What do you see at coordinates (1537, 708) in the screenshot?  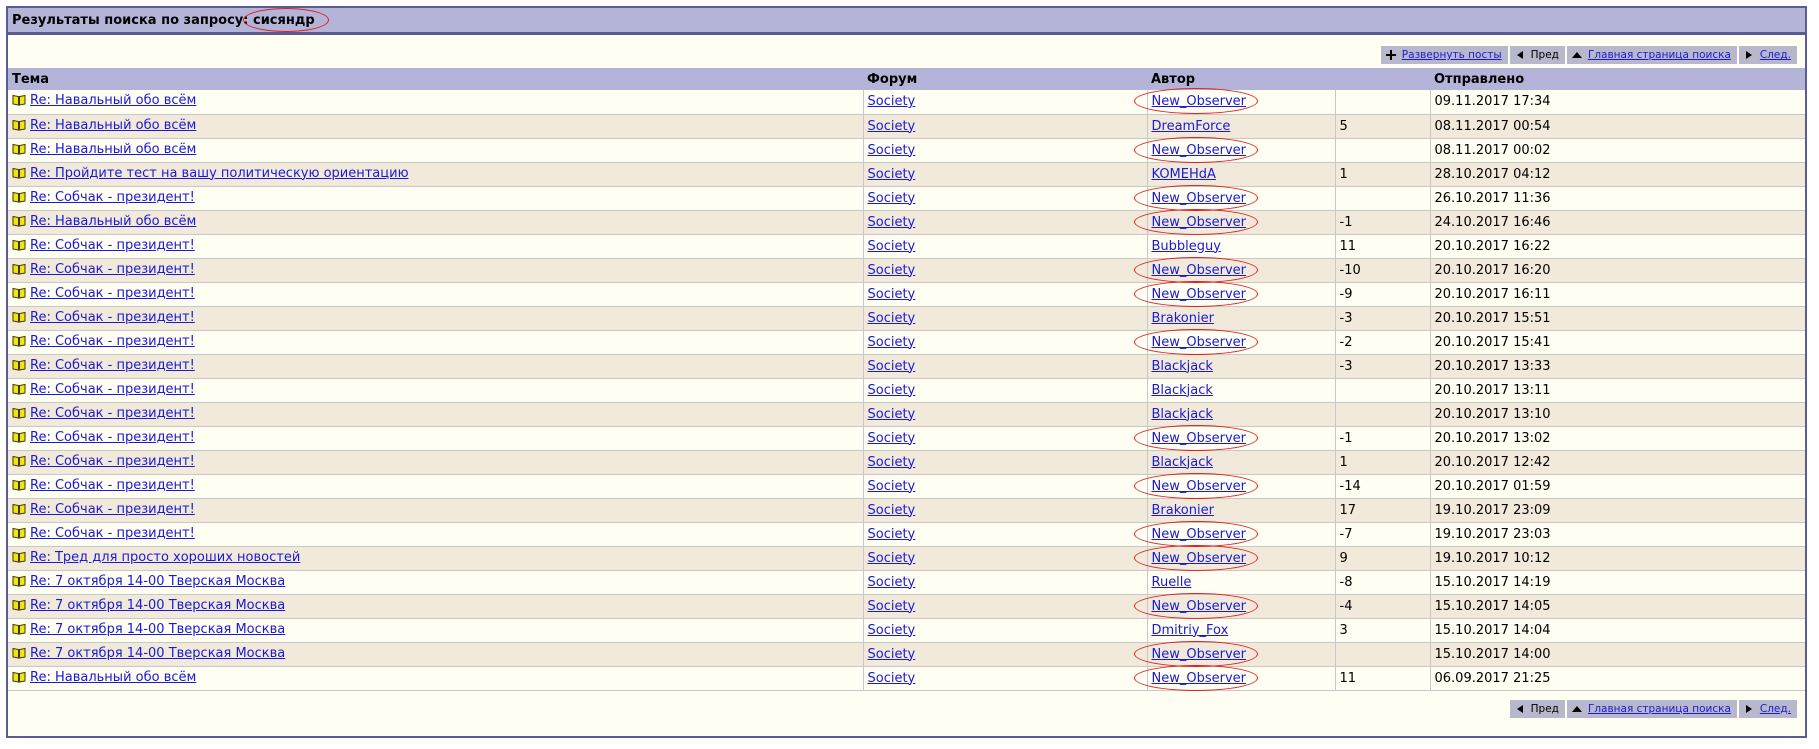 I see `prev-button-bottom: Пред` at bounding box center [1537, 708].